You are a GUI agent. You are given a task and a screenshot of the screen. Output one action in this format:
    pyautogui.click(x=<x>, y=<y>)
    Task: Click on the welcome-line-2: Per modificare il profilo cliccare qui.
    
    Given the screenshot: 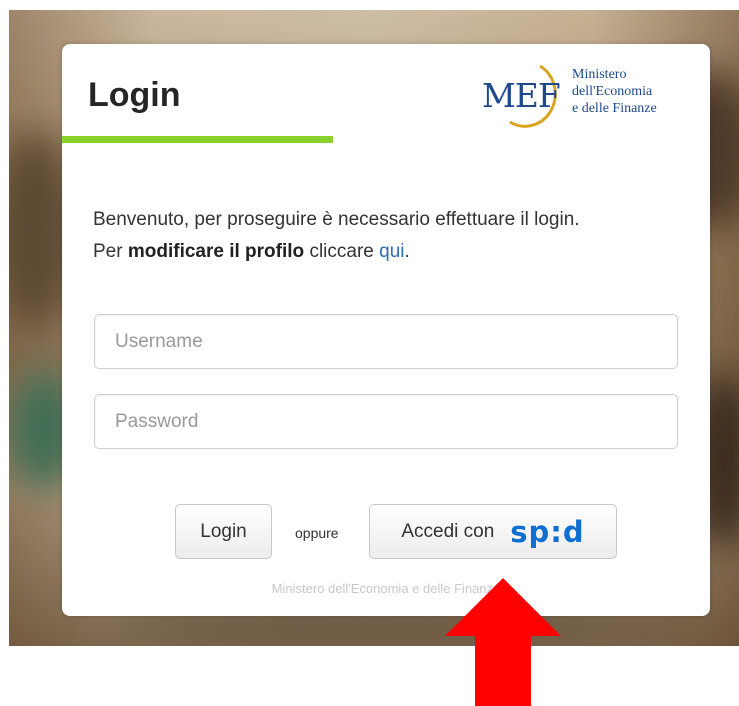 What is the action you would take?
    pyautogui.click(x=251, y=251)
    